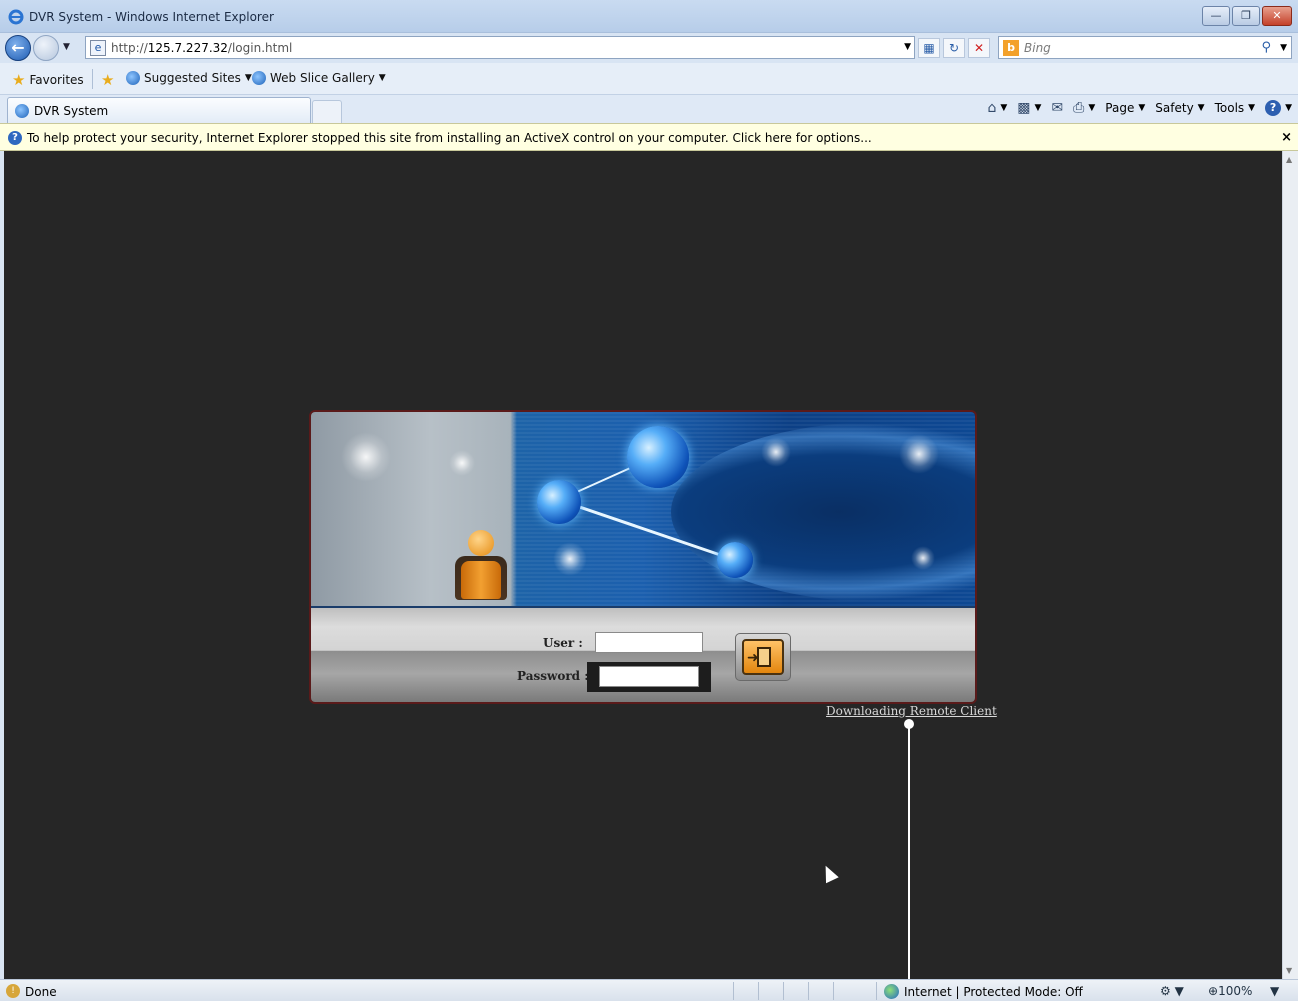  I want to click on new-tab-button, so click(327, 111).